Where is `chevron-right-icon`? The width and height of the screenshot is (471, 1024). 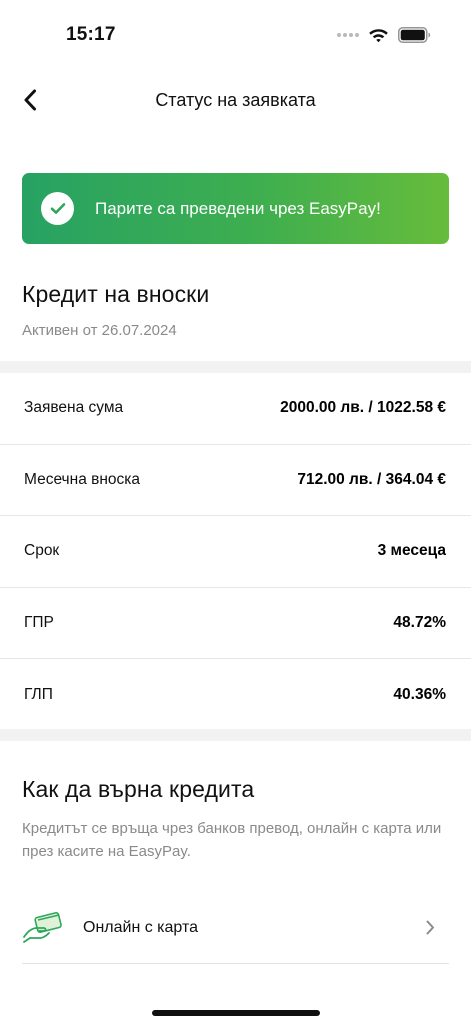
chevron-right-icon is located at coordinates (430, 927).